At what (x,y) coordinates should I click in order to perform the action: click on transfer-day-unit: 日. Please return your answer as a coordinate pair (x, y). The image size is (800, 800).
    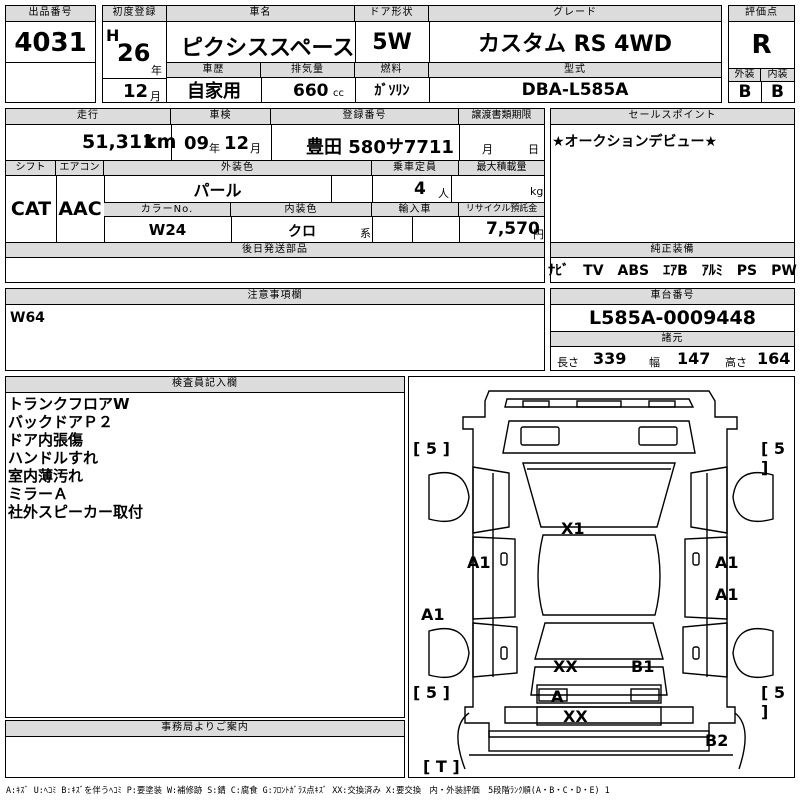
    Looking at the image, I should click on (533, 149).